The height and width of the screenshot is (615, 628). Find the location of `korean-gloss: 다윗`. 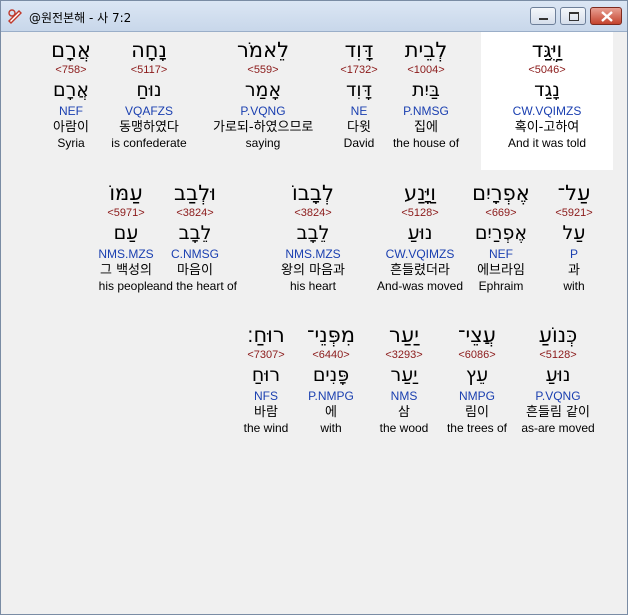

korean-gloss: 다윗 is located at coordinates (359, 127).